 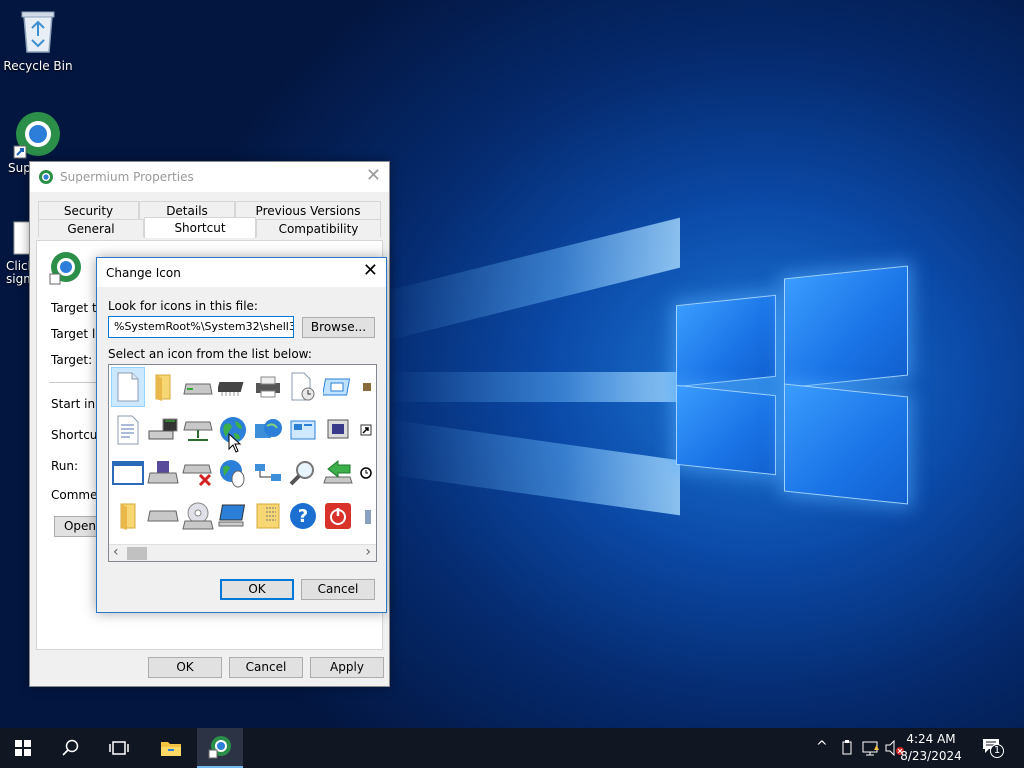 What do you see at coordinates (268, 516) in the screenshot?
I see `icon-folder-grid` at bounding box center [268, 516].